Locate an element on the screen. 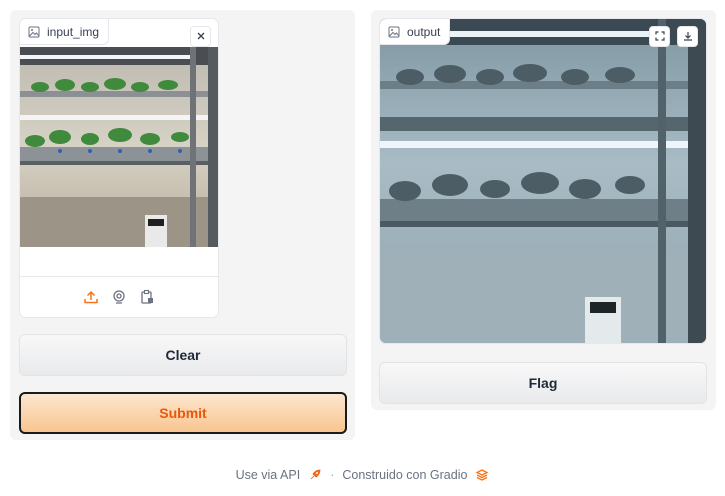 This screenshot has width=725, height=496. input-label-chip: input_img is located at coordinates (65, 32).